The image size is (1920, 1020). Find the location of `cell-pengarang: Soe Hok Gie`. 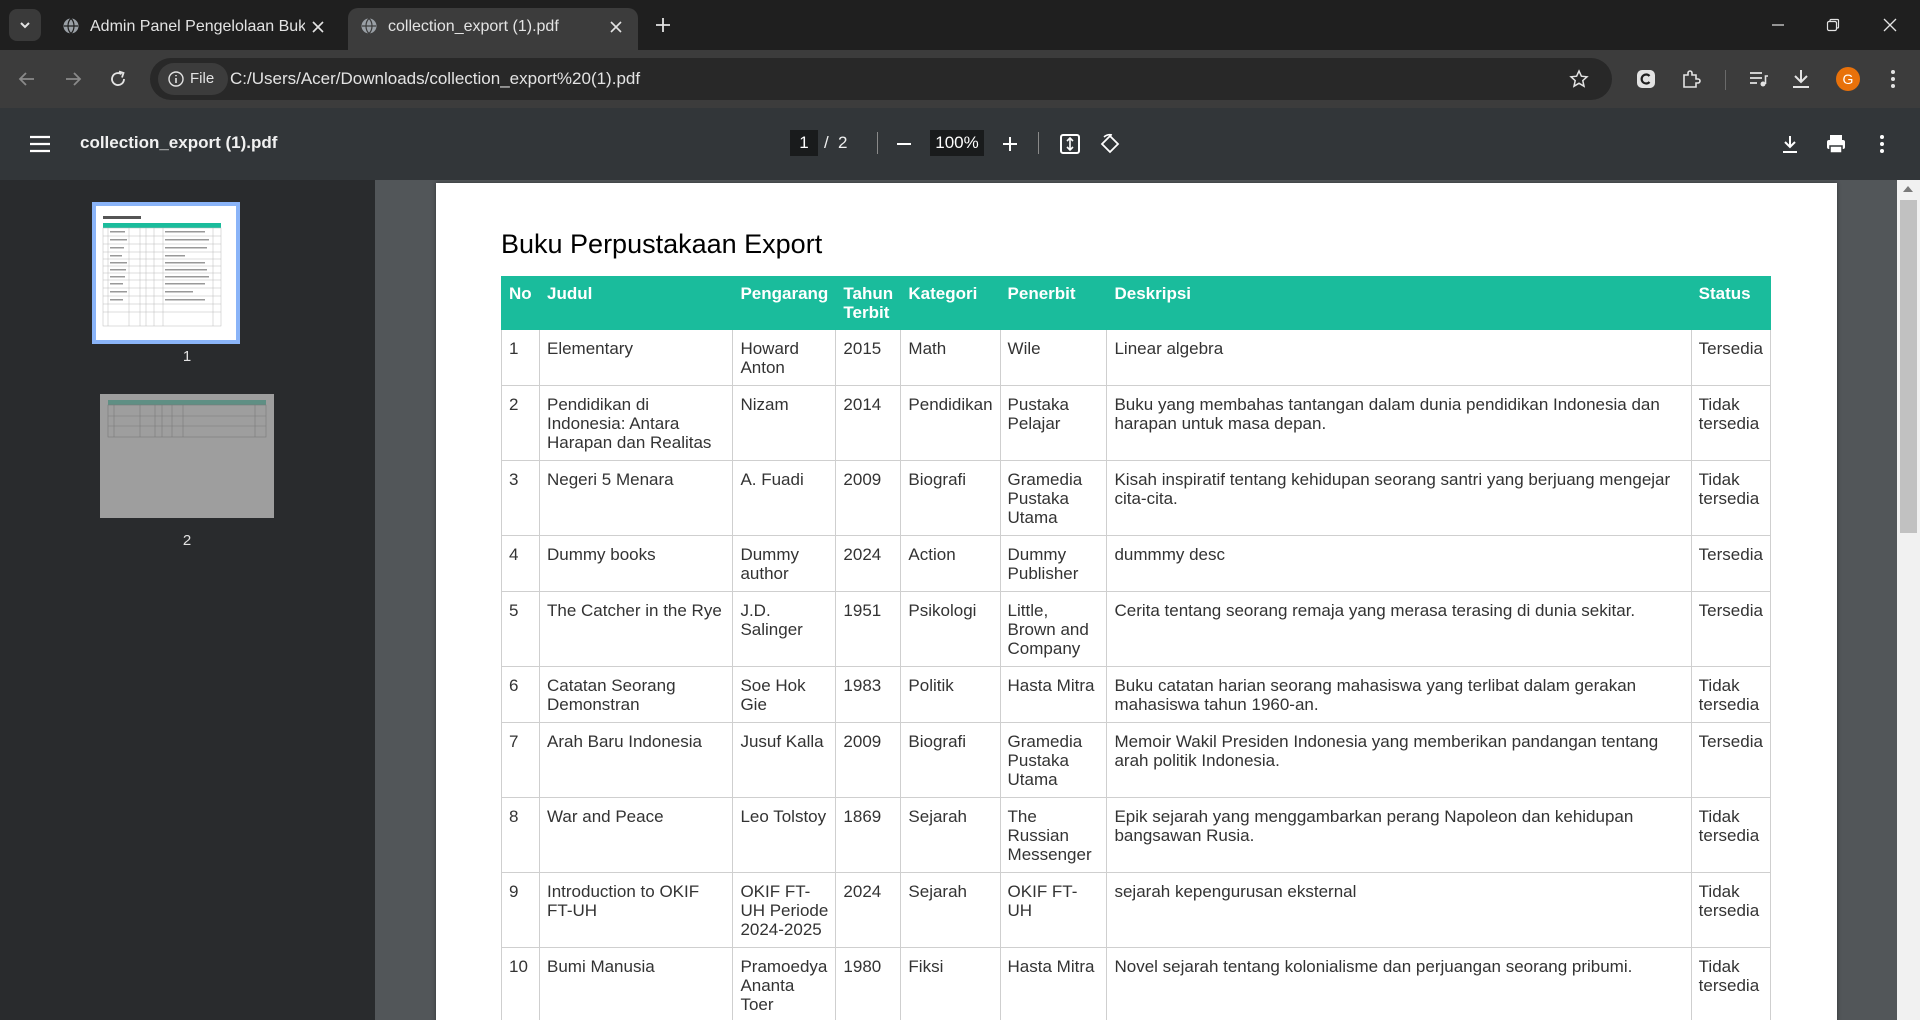

cell-pengarang: Soe Hok Gie is located at coordinates (784, 694).